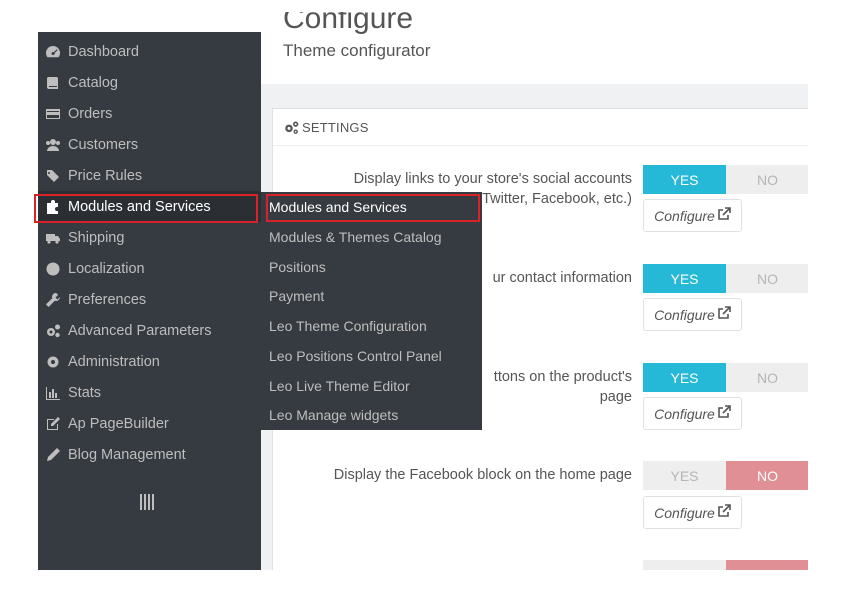 Image resolution: width=850 pixels, height=608 pixels. Describe the element at coordinates (333, 415) in the screenshot. I see `submenu-item-leo-manage-widgets: Leo Manage widgets` at that location.